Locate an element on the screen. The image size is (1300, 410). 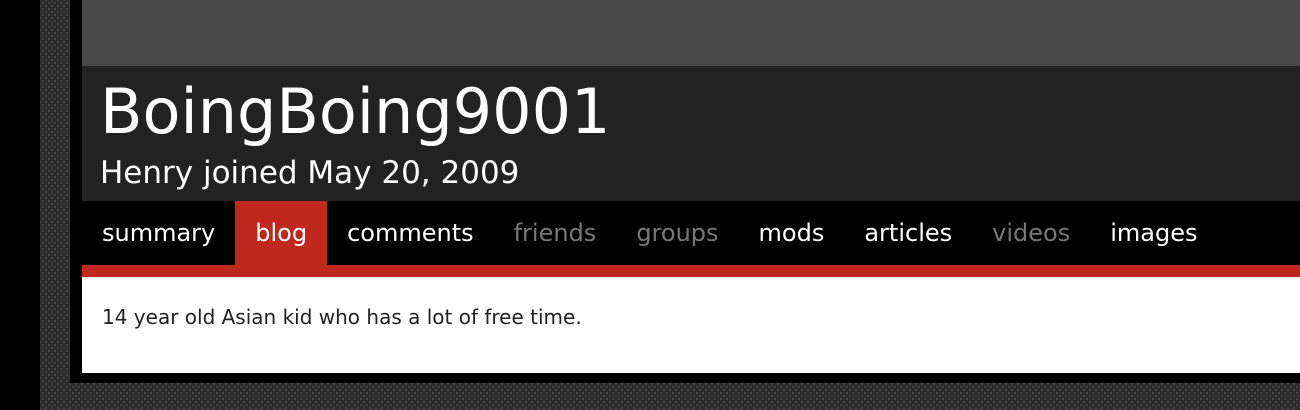
tab-videos: videos is located at coordinates (1031, 233).